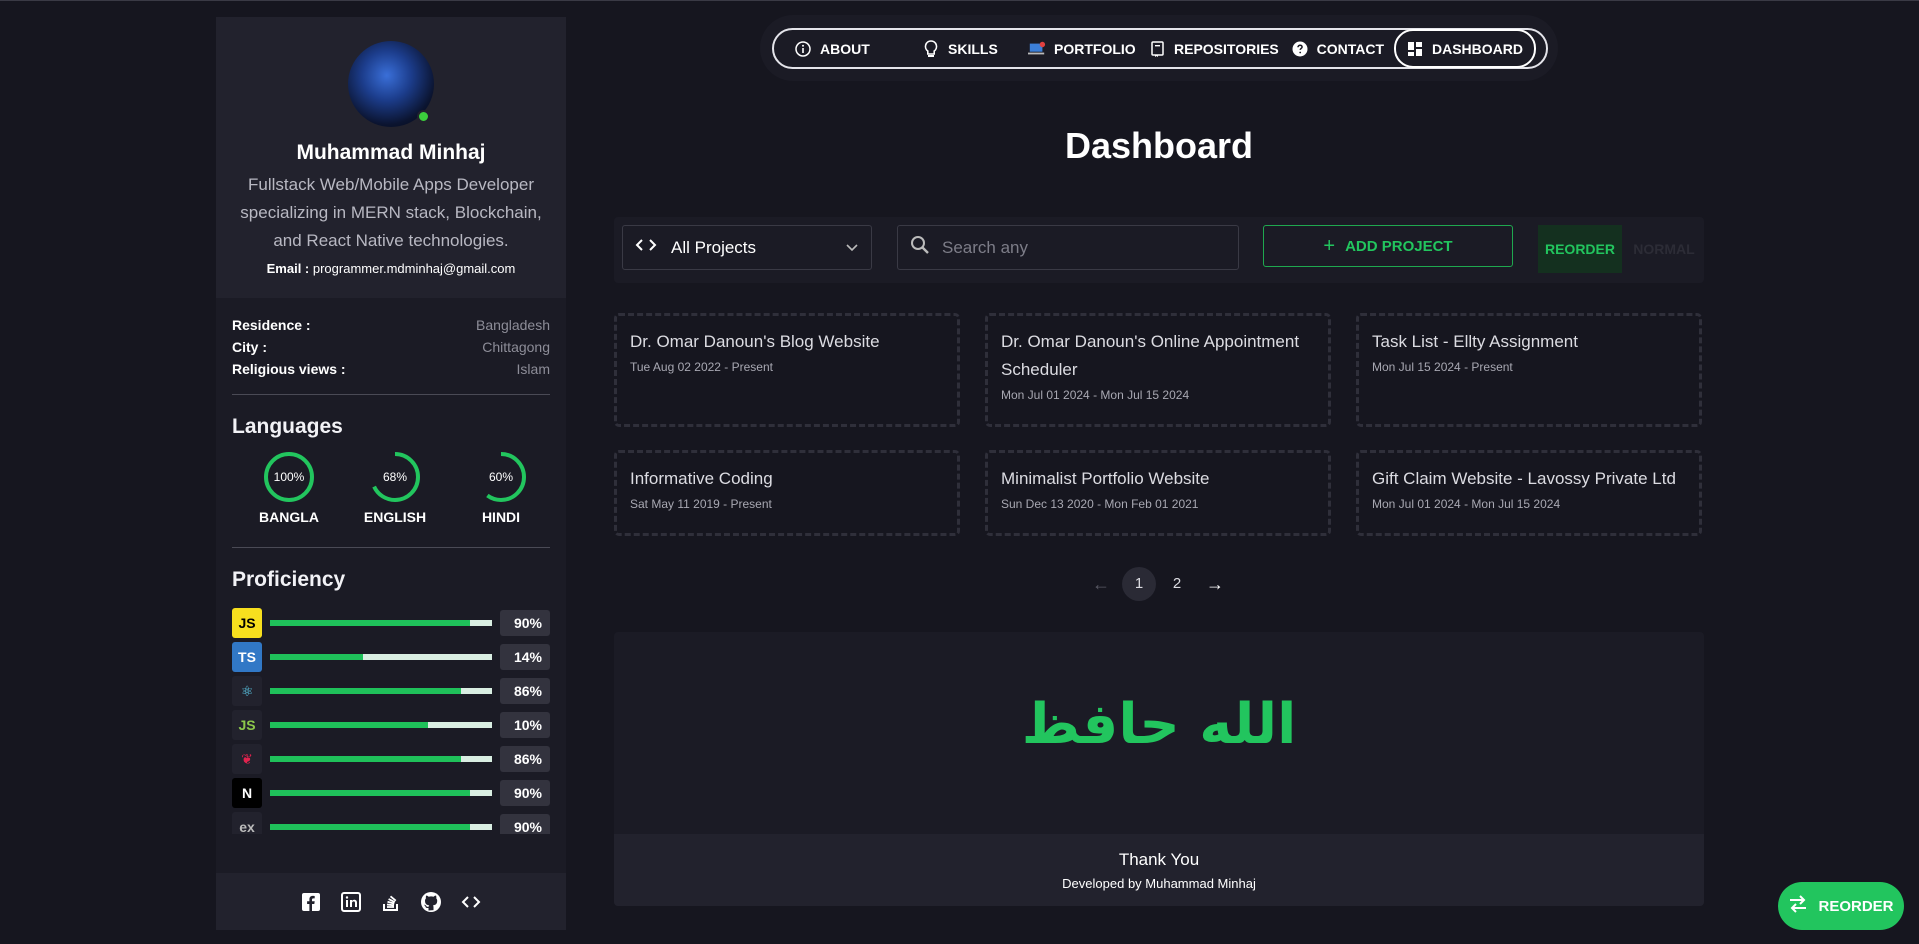 This screenshot has width=1919, height=944. I want to click on nav-label: CONTACT, so click(1350, 48).